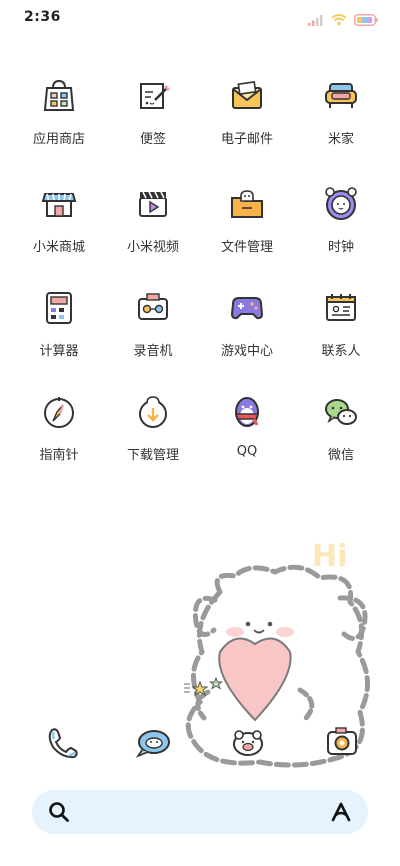 The image size is (400, 866). I want to click on messages-icon, so click(154, 748).